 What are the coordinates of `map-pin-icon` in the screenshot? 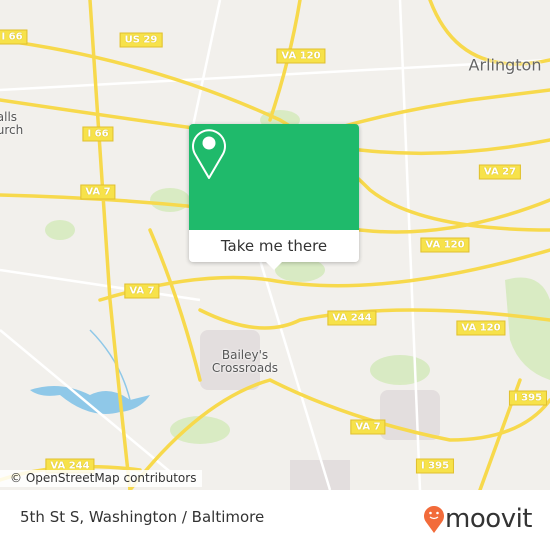 It's located at (209, 154).